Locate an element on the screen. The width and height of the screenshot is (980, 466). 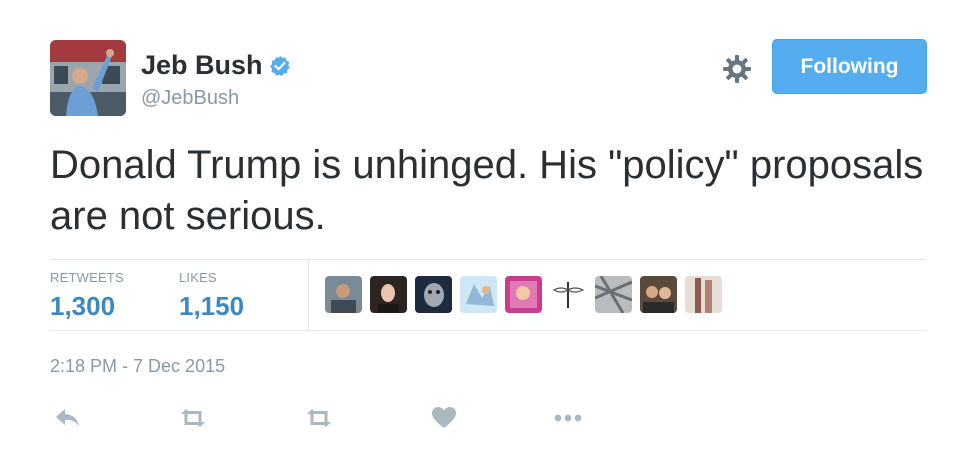
reply-icon is located at coordinates (68, 418).